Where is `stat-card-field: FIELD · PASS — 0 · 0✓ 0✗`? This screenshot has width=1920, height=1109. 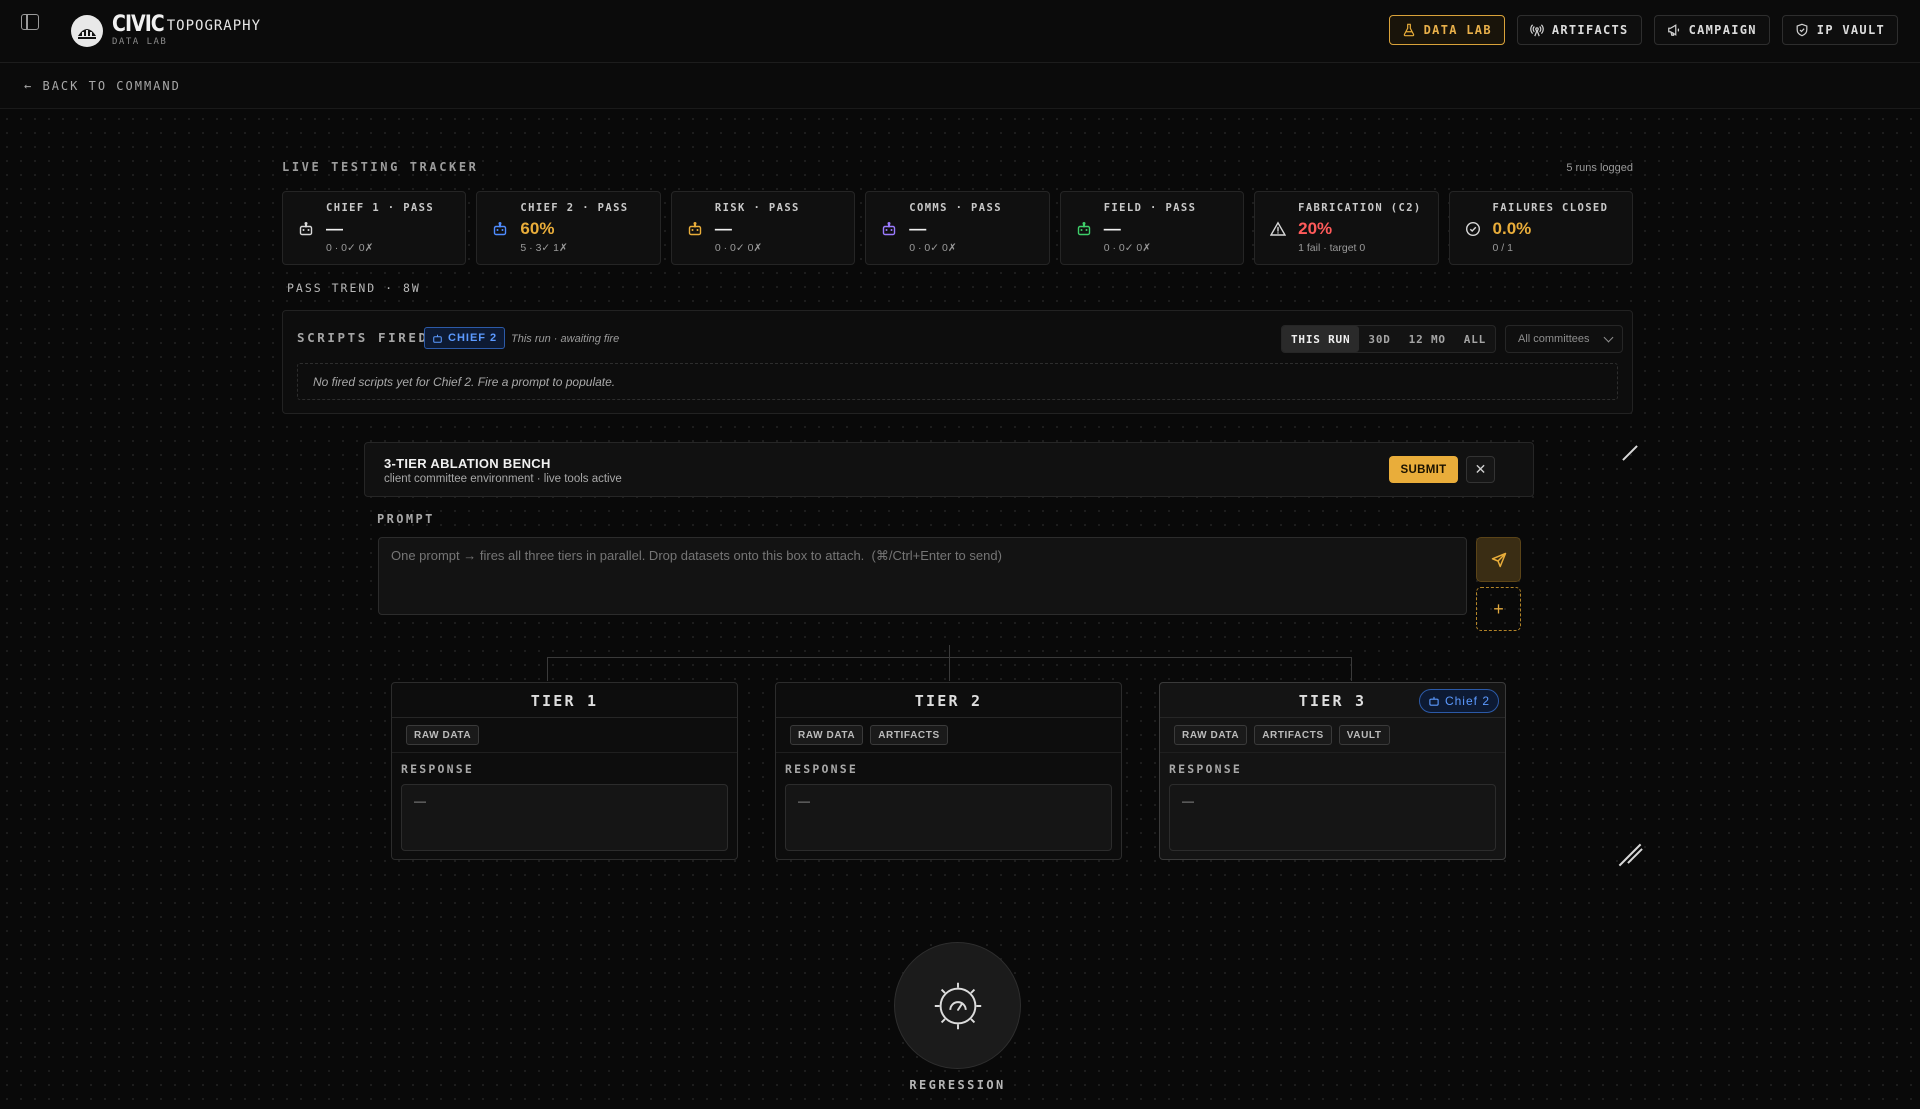
stat-card-field: FIELD · PASS — 0 · 0✓ 0✗ is located at coordinates (1152, 228).